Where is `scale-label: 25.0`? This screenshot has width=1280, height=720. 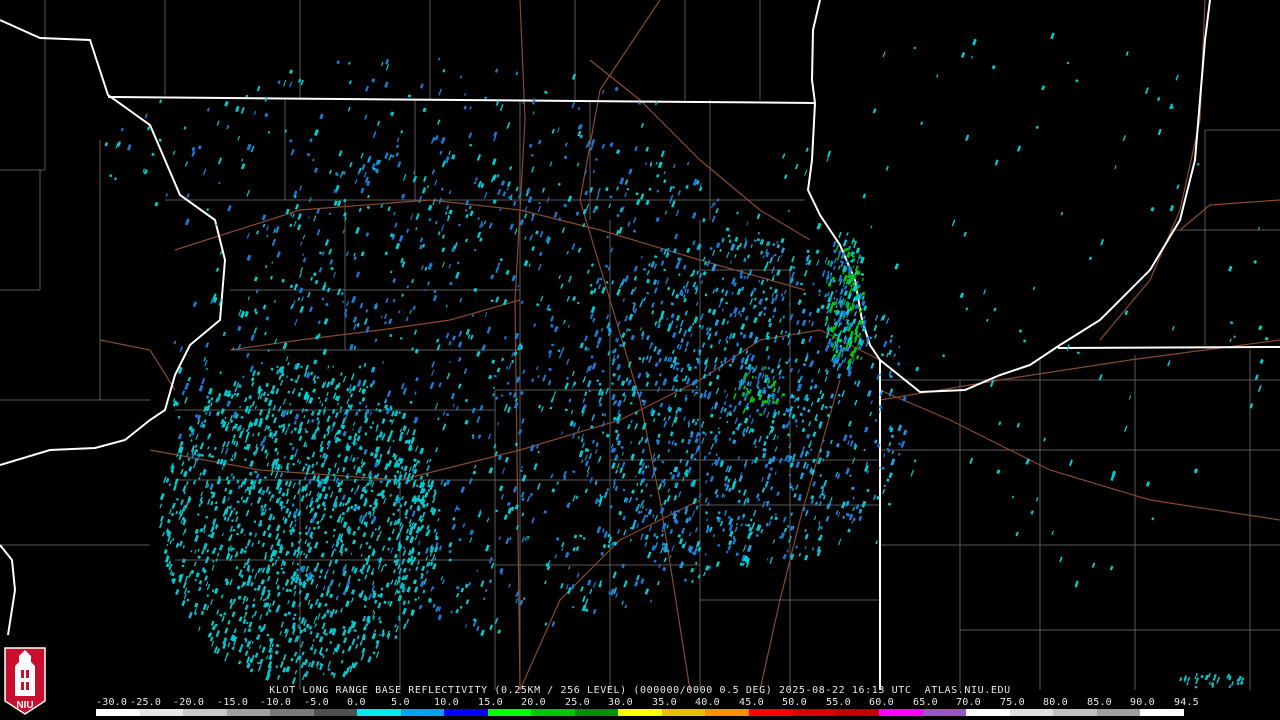 scale-label: 25.0 is located at coordinates (577, 702).